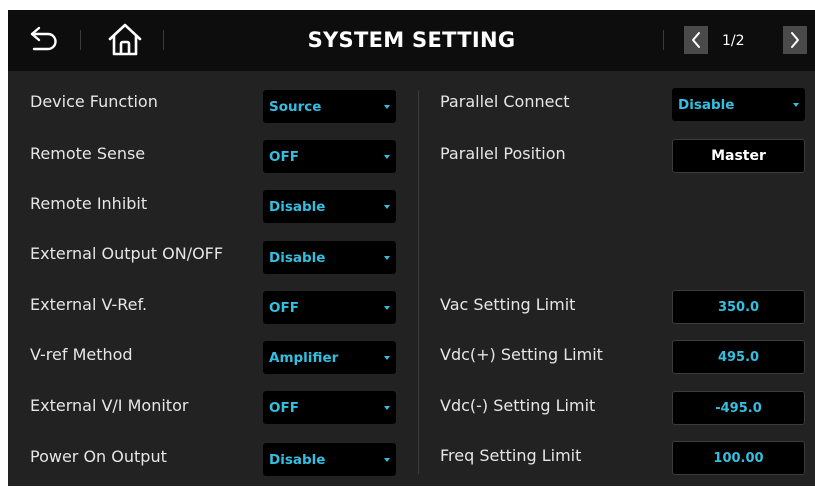  What do you see at coordinates (329, 307) in the screenshot?
I see `external-vref-dropdown: OFF` at bounding box center [329, 307].